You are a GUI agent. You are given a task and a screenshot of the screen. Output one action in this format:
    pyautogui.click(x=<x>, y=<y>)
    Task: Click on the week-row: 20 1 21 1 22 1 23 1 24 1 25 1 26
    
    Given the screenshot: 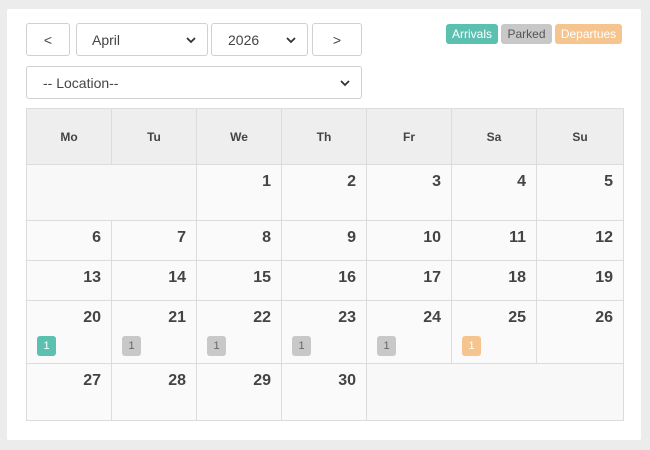 What is the action you would take?
    pyautogui.click(x=325, y=332)
    